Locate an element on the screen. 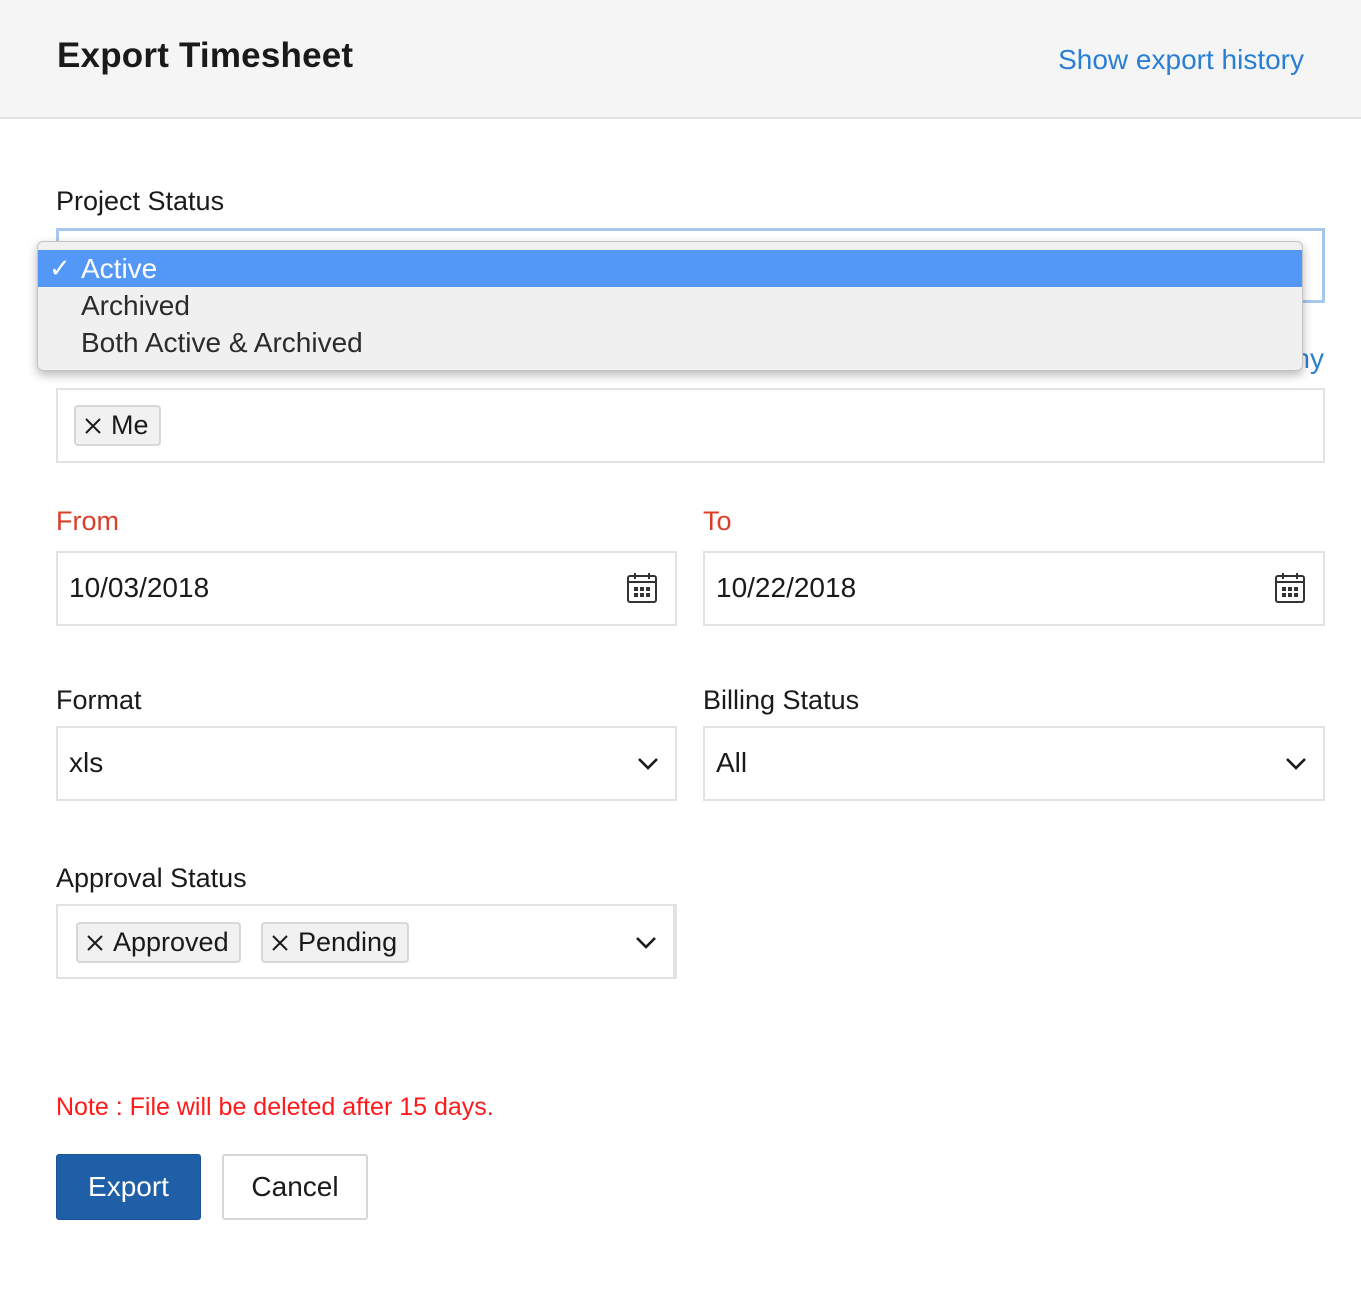 Image resolution: width=1361 pixels, height=1294 pixels. page-title: Export Timesheet is located at coordinates (205, 55).